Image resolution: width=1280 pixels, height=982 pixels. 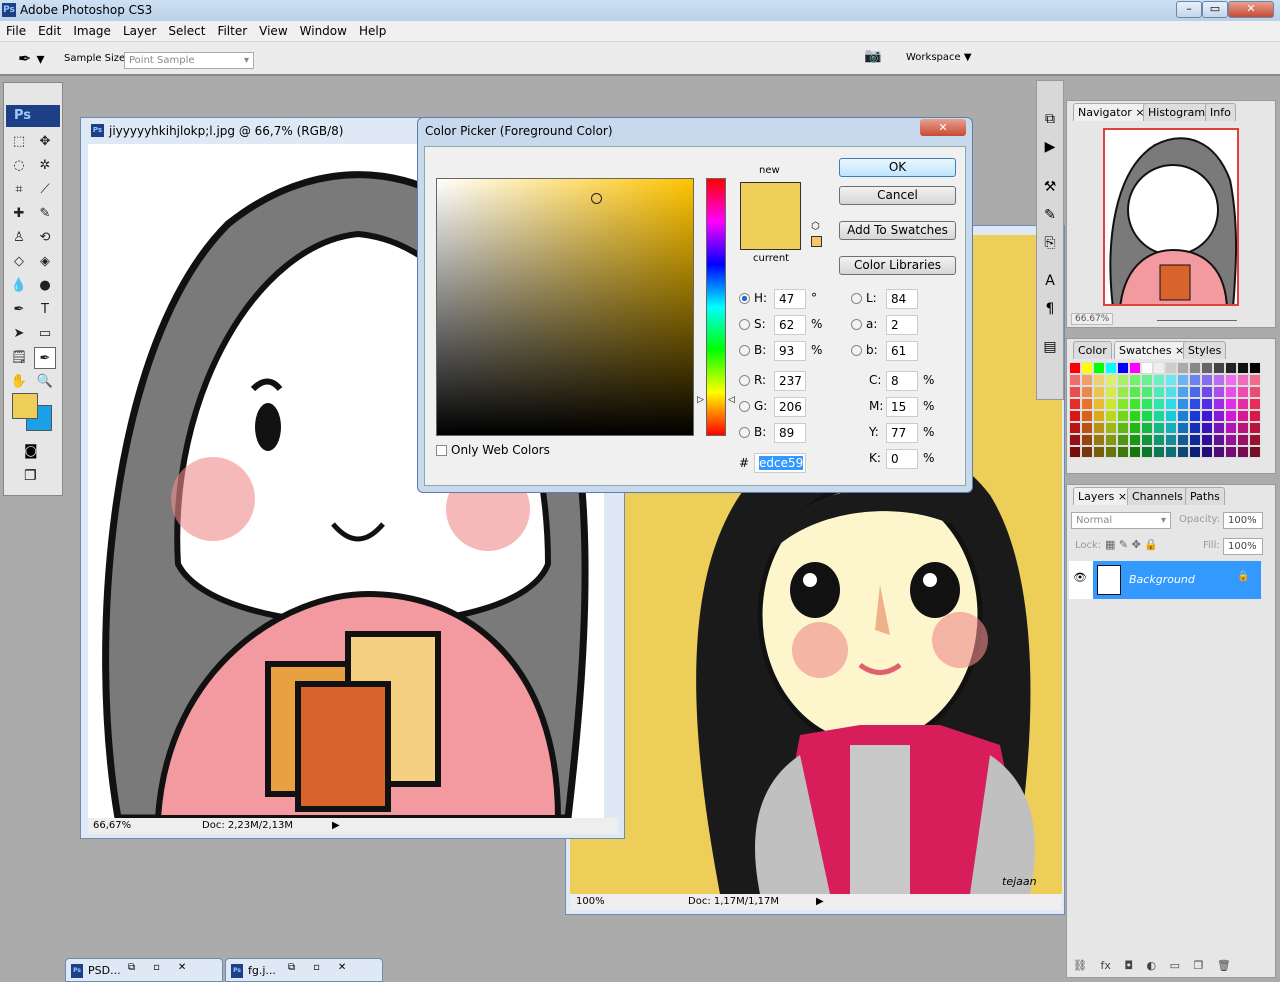 What do you see at coordinates (902, 381) in the screenshot?
I see `cmyk-input-0: 8` at bounding box center [902, 381].